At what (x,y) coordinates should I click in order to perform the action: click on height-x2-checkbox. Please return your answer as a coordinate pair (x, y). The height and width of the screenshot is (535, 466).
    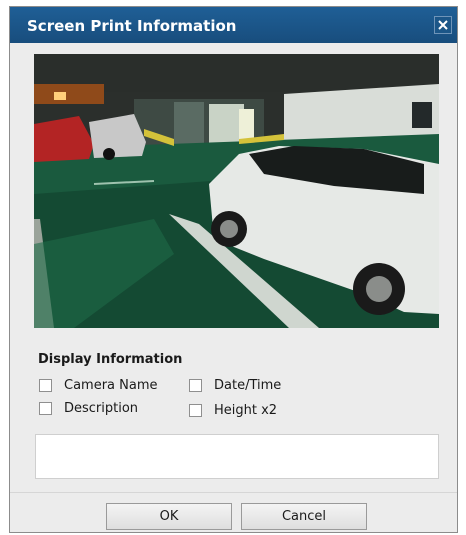
    Looking at the image, I should click on (195, 410).